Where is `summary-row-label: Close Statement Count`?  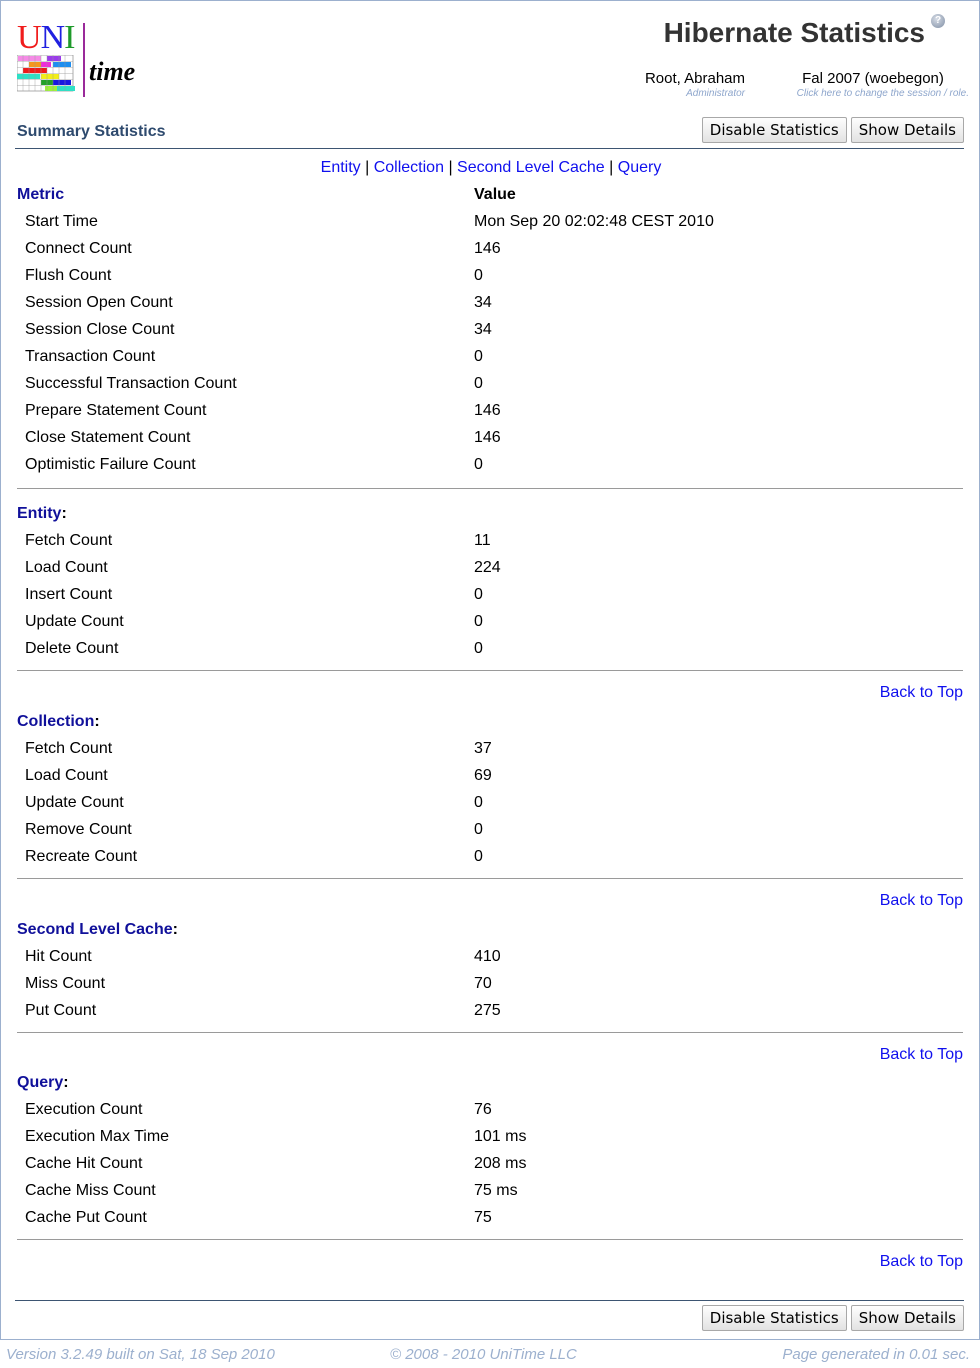 summary-row-label: Close Statement Count is located at coordinates (108, 437).